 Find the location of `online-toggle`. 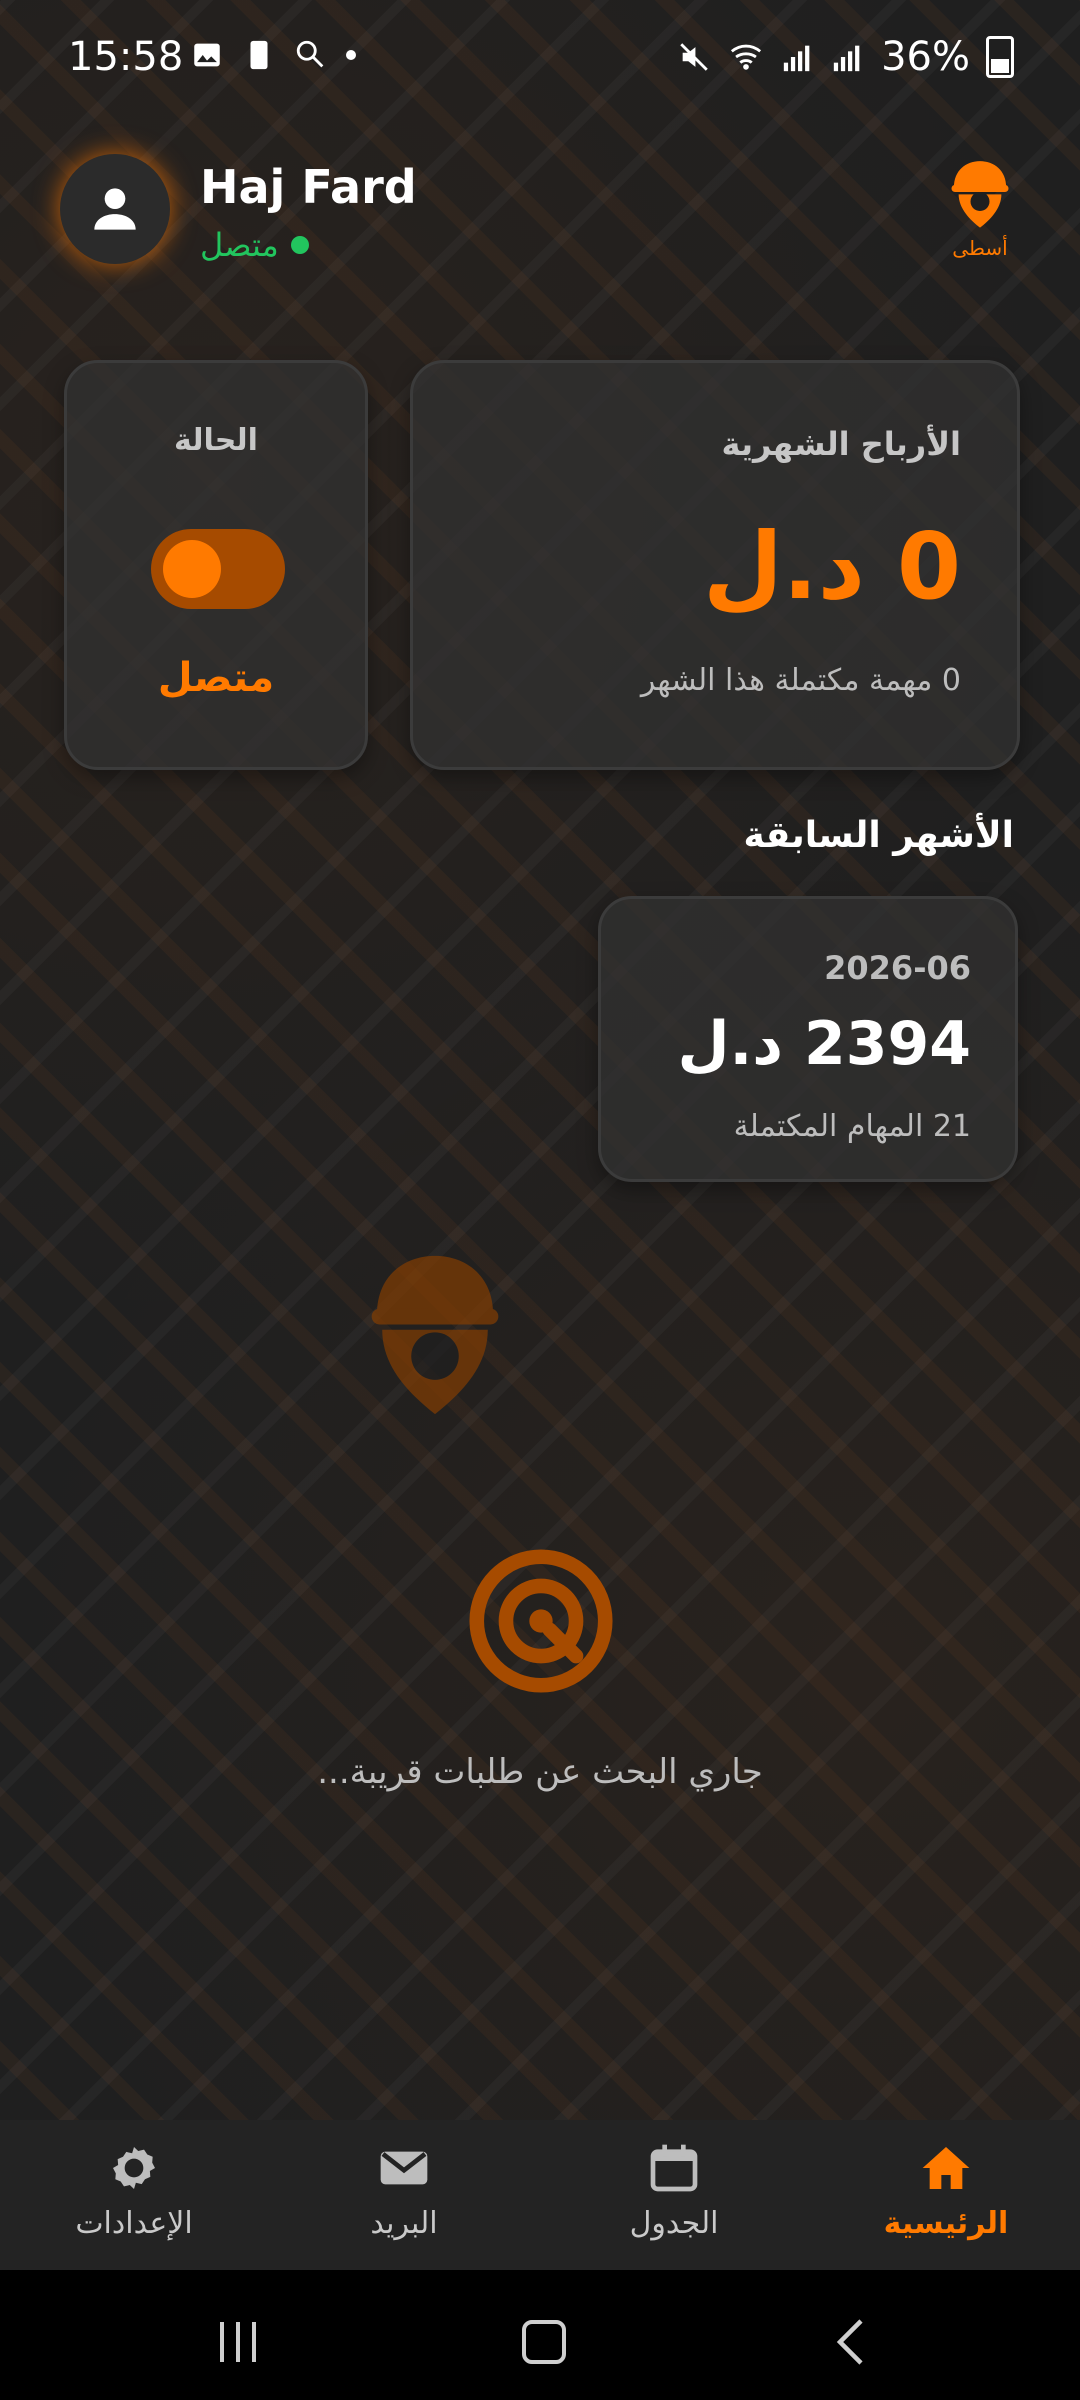

online-toggle is located at coordinates (218, 569).